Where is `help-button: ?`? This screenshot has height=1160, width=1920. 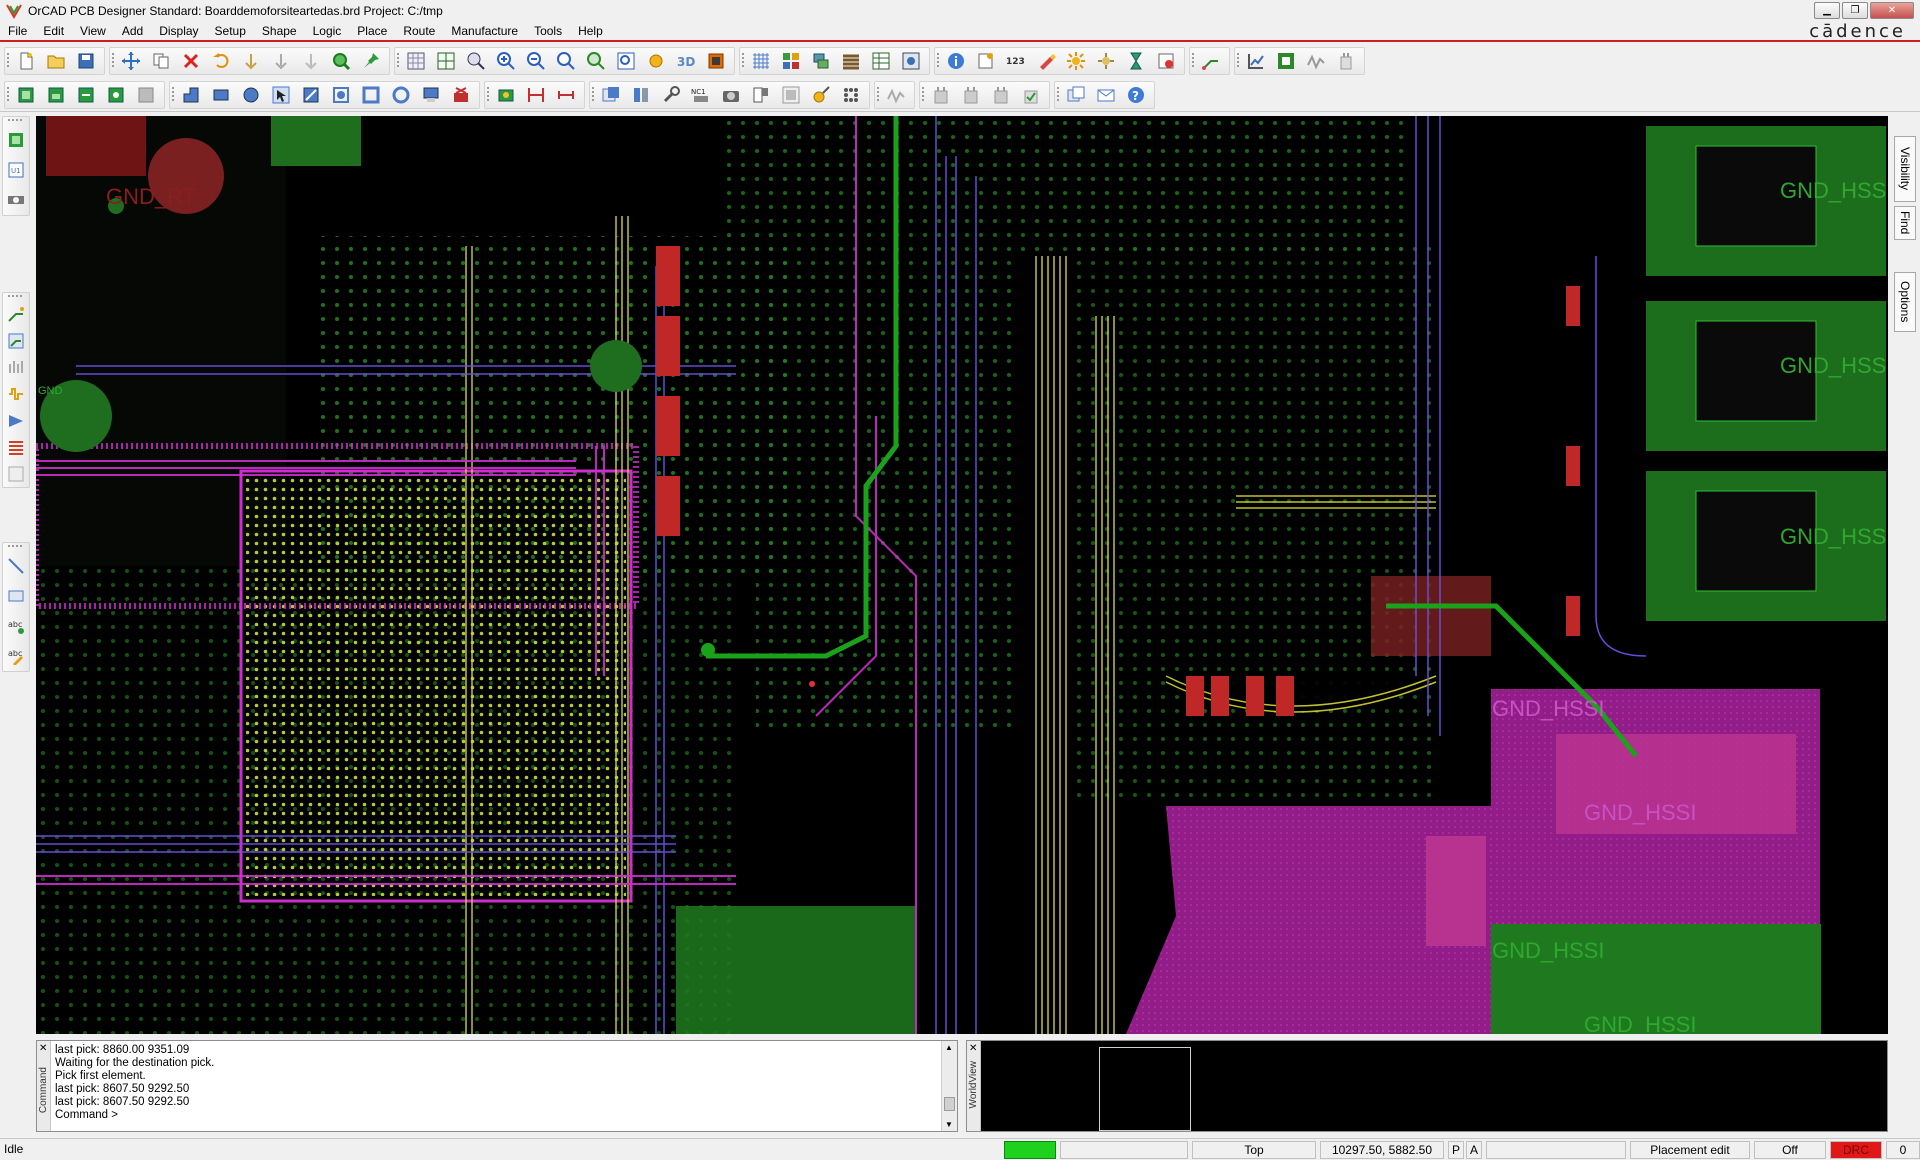
help-button: ? is located at coordinates (1136, 95).